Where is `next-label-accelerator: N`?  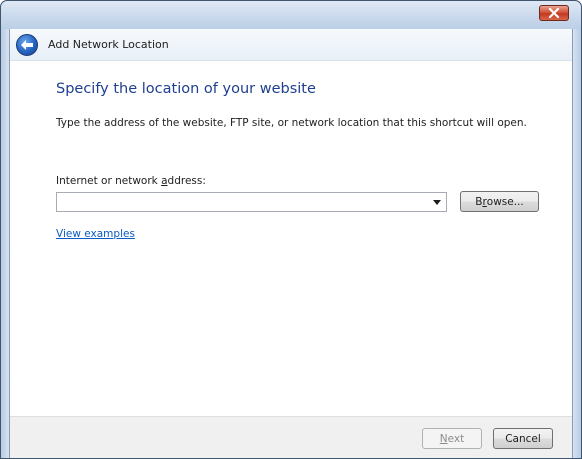 next-label-accelerator: N is located at coordinates (443, 438).